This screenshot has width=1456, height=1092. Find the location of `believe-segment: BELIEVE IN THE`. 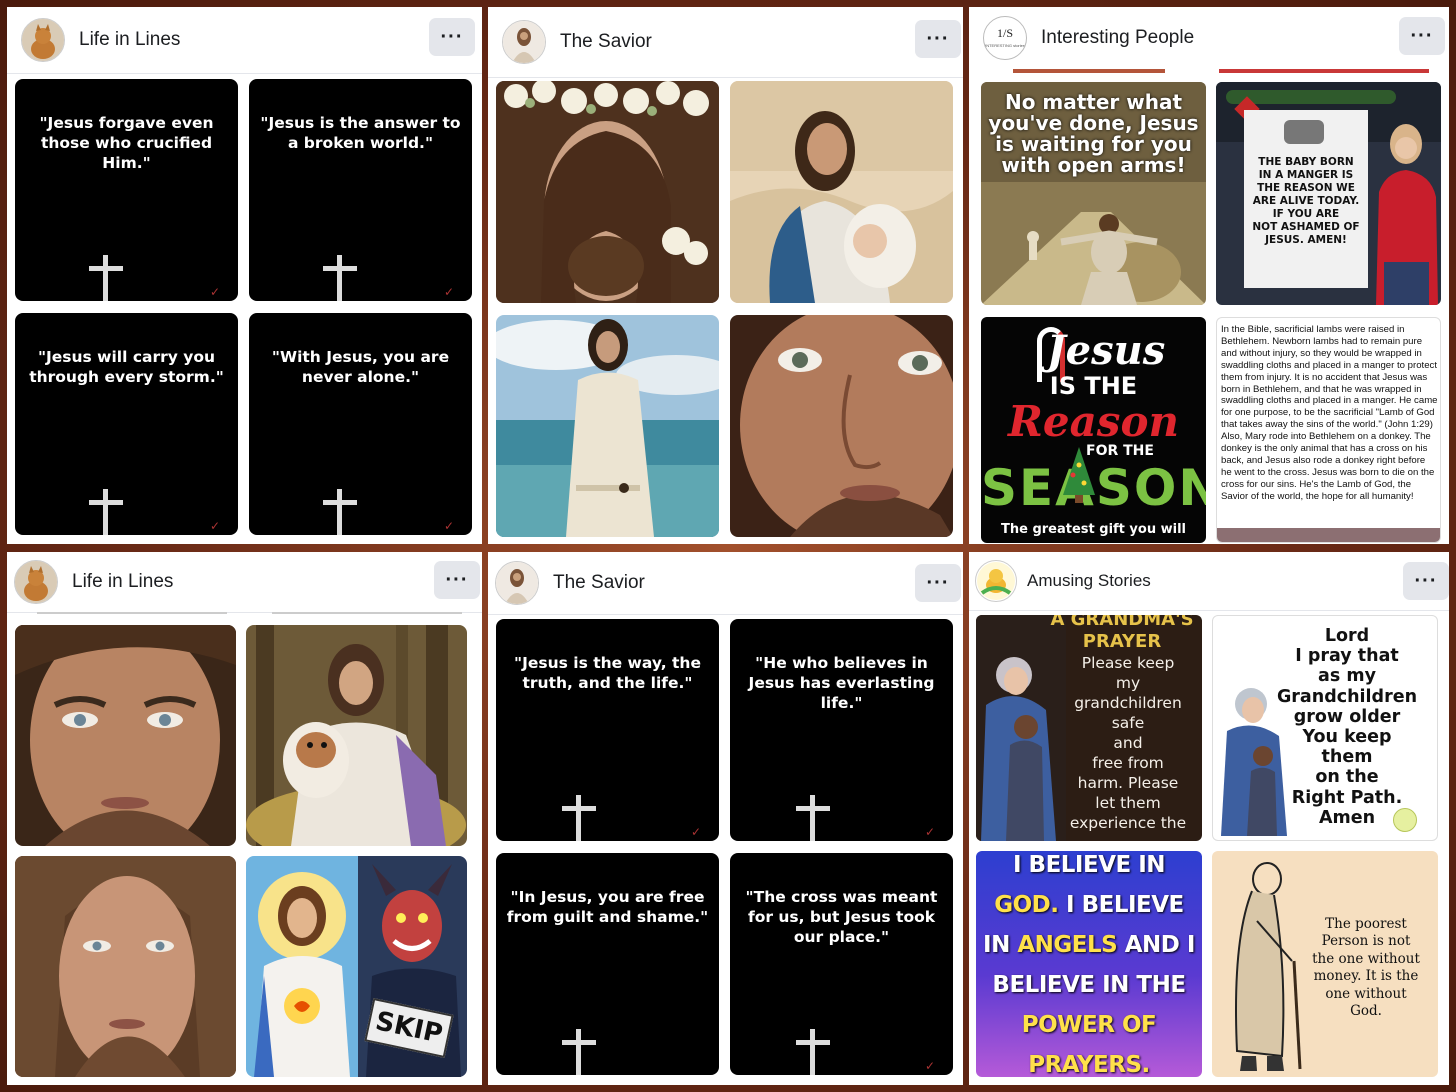

believe-segment: BELIEVE IN THE is located at coordinates (1089, 985).